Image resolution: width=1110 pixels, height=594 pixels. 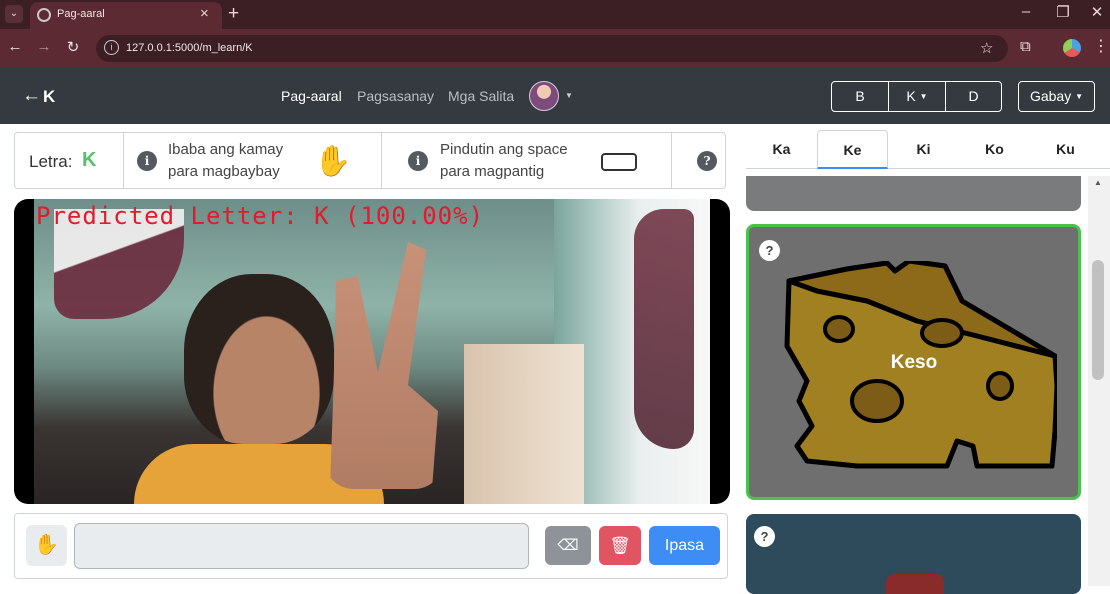 What do you see at coordinates (915, 584) in the screenshot?
I see `card-illustration` at bounding box center [915, 584].